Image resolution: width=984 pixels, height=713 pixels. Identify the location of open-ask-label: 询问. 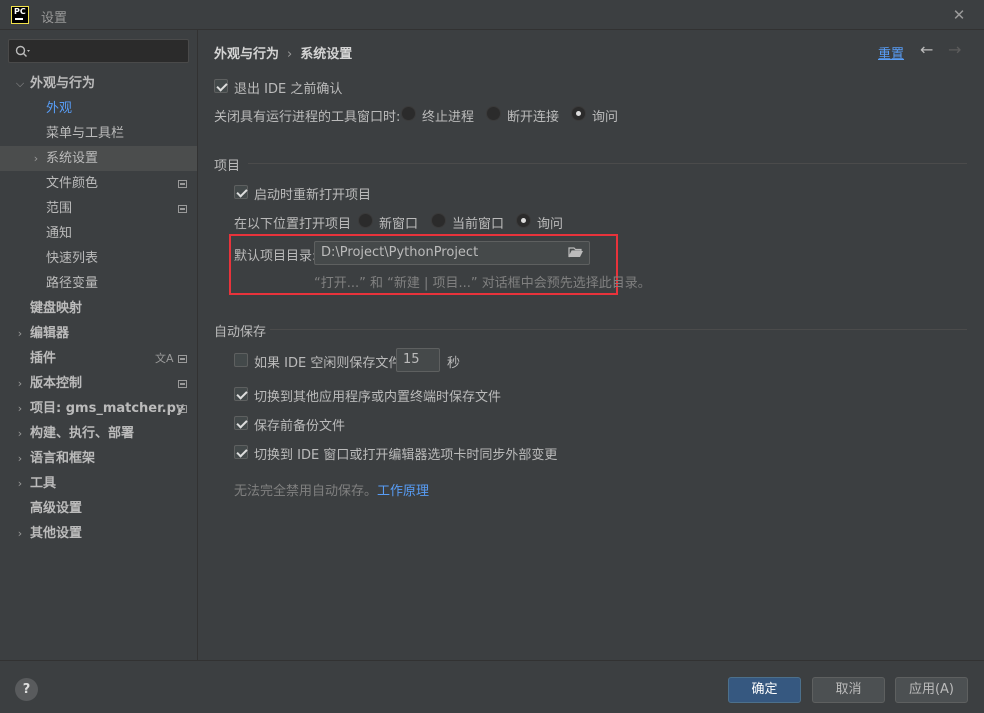
(550, 224).